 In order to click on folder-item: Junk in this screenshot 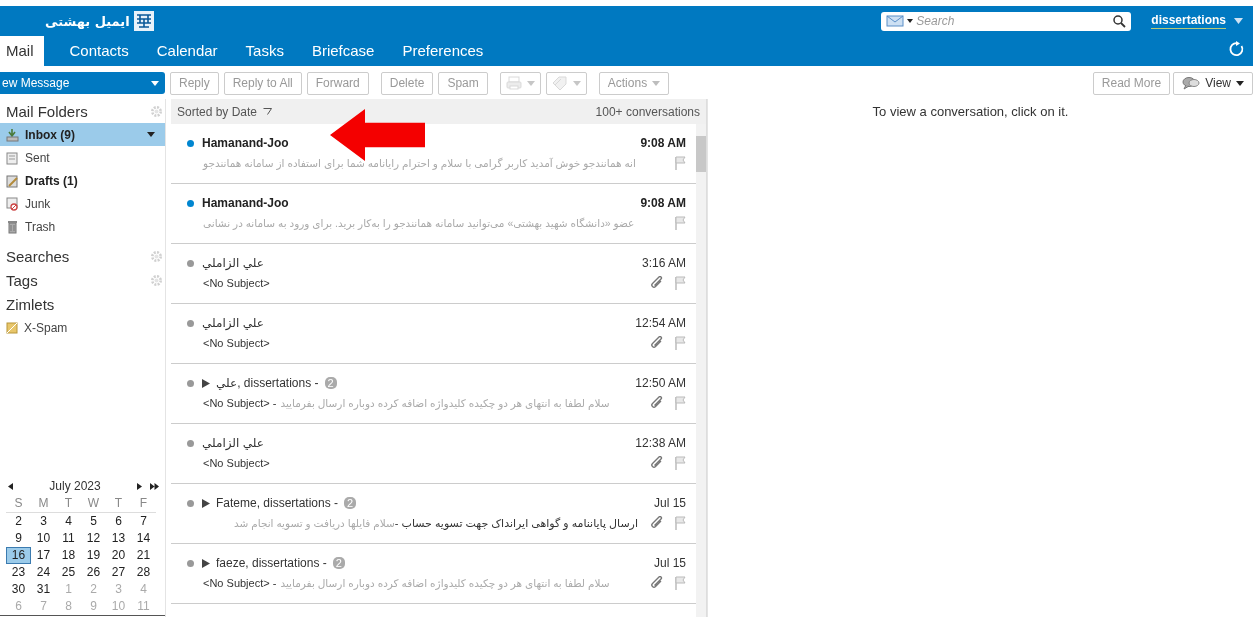, I will do `click(82, 203)`.